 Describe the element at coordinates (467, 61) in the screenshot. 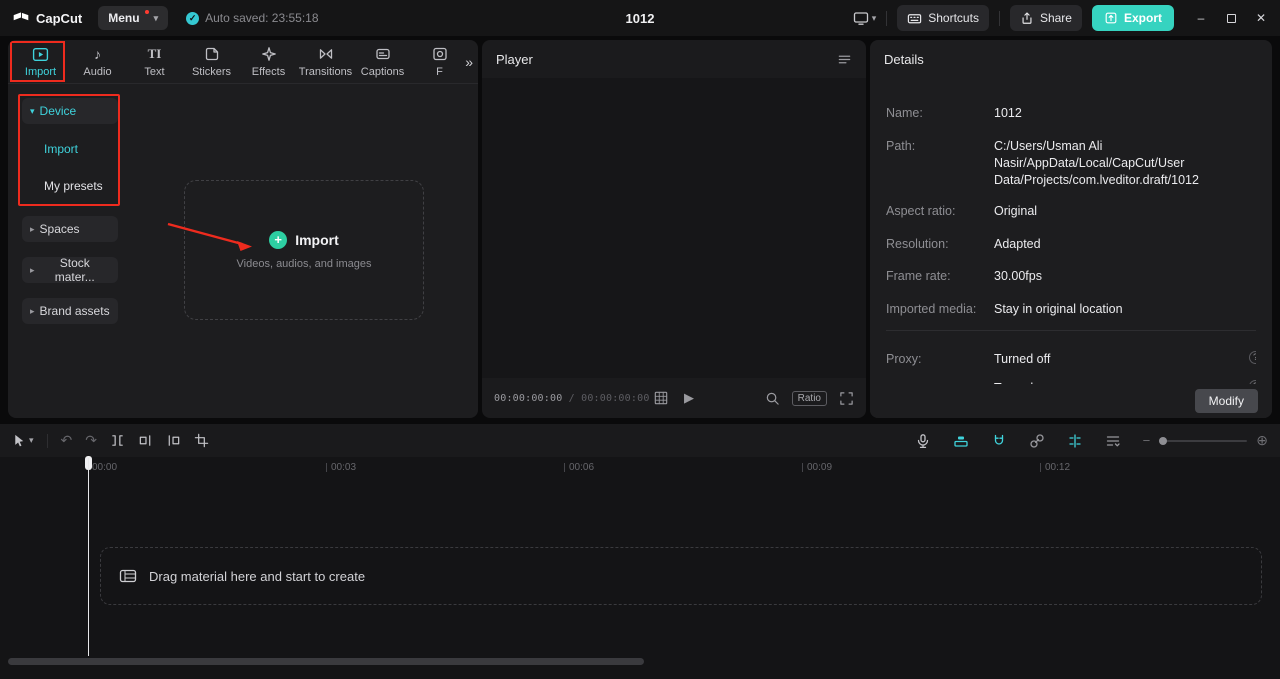

I see `tabbar-expand-chevron-icon: »` at that location.